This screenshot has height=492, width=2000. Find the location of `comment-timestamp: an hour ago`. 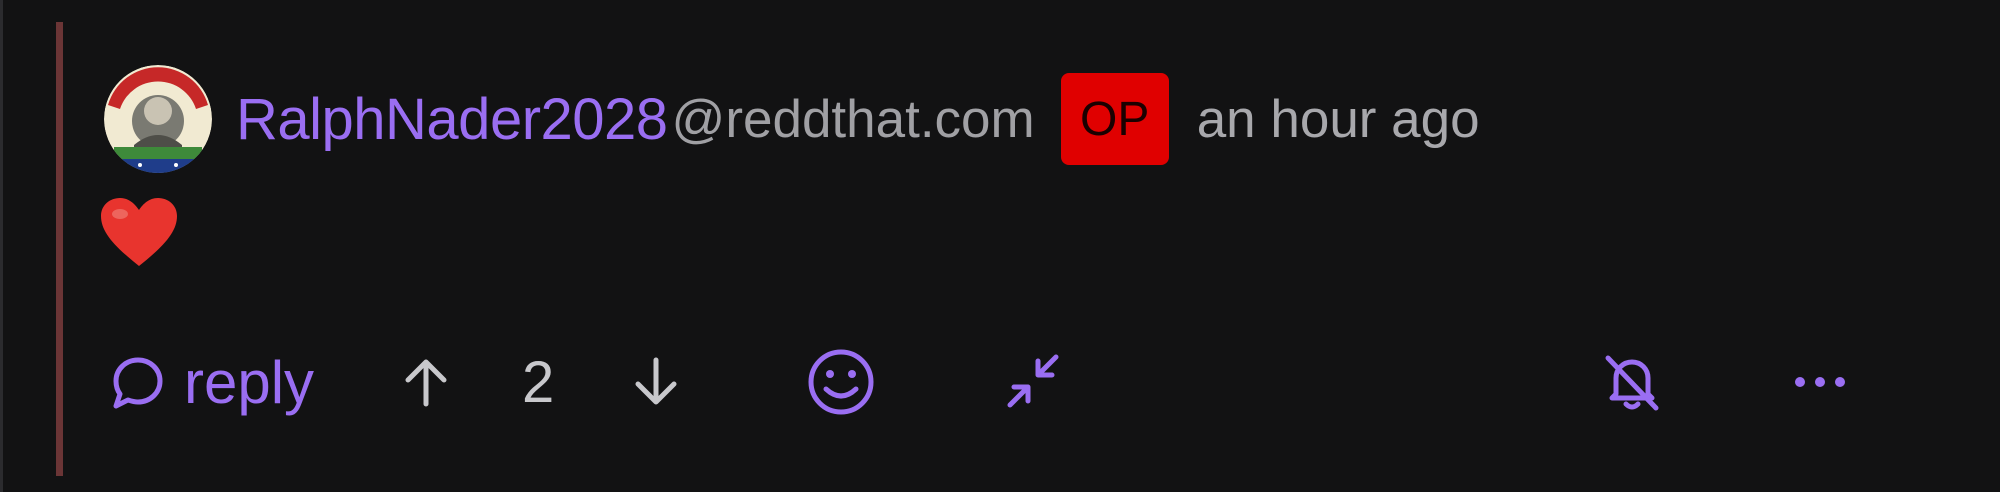

comment-timestamp: an hour ago is located at coordinates (1338, 119).